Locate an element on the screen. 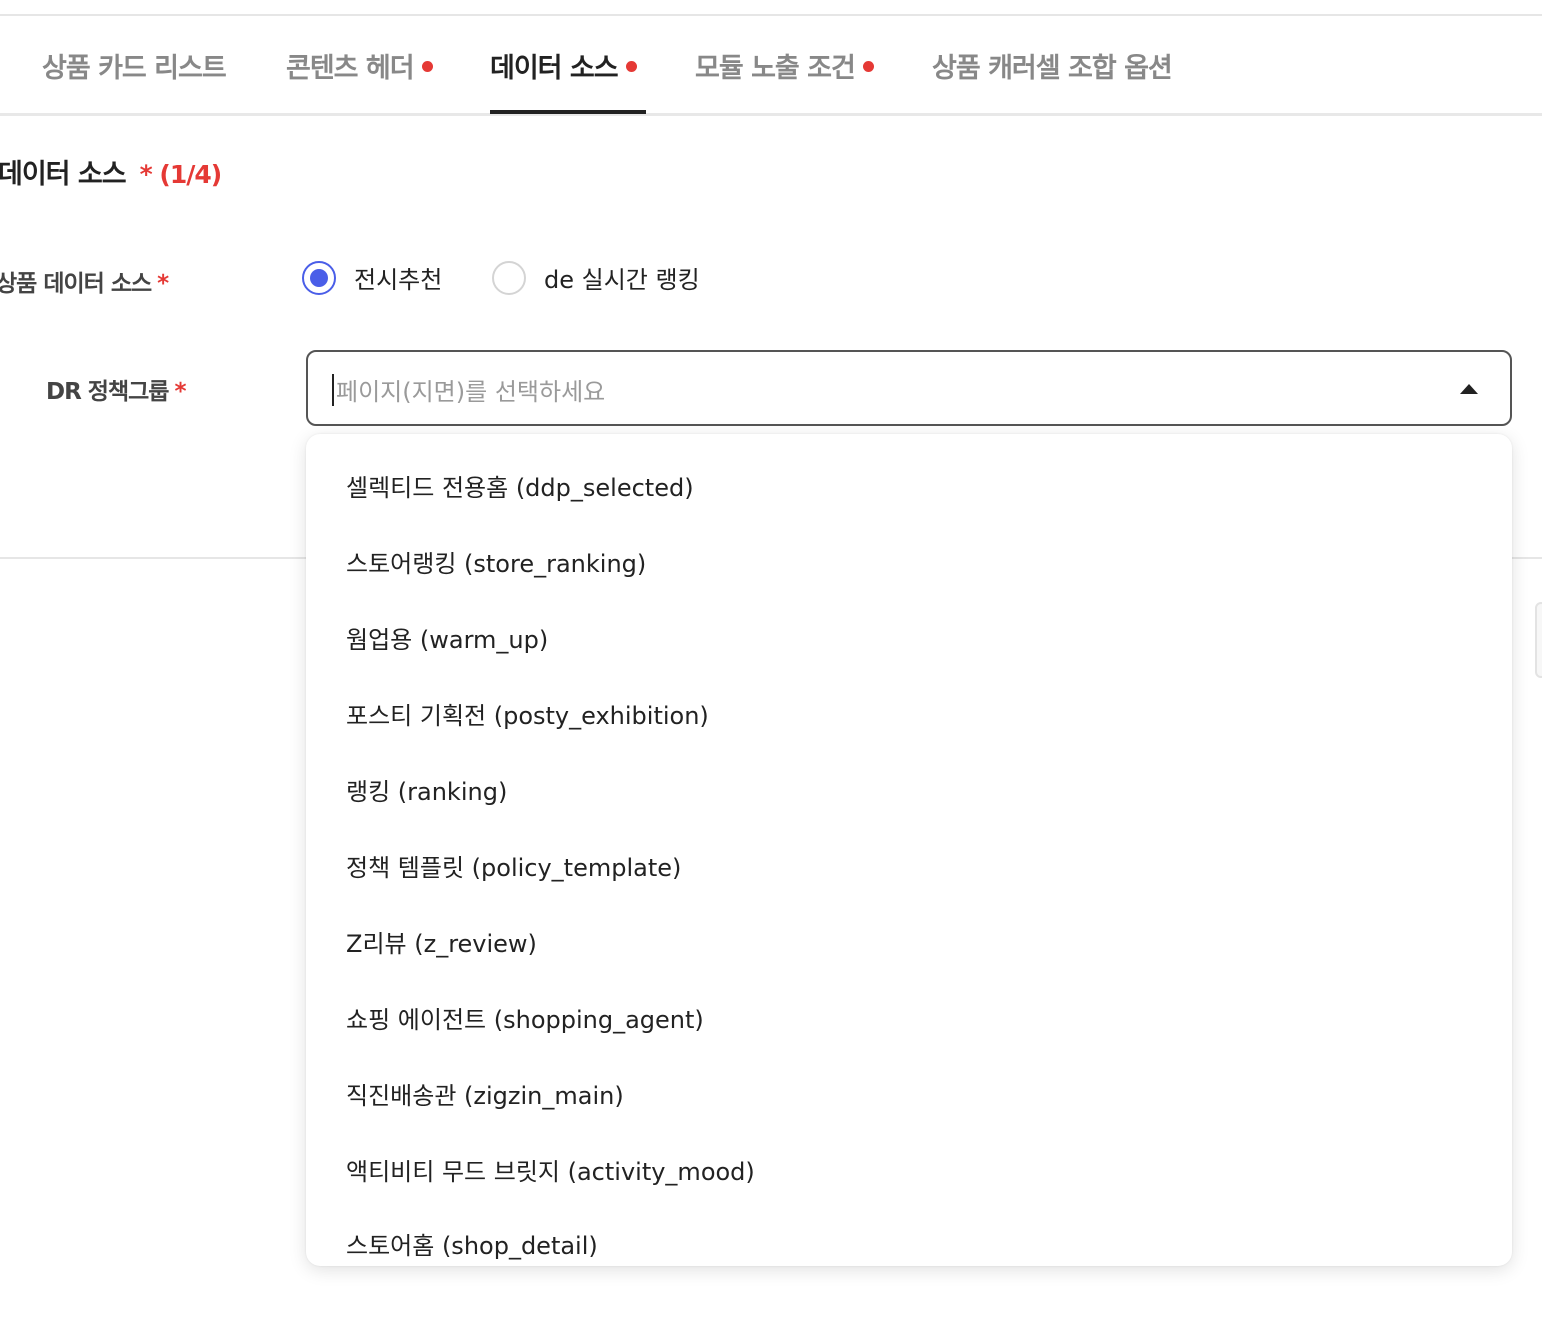 The height and width of the screenshot is (1322, 1542). tab-label: 데이터 소스 is located at coordinates (554, 68).